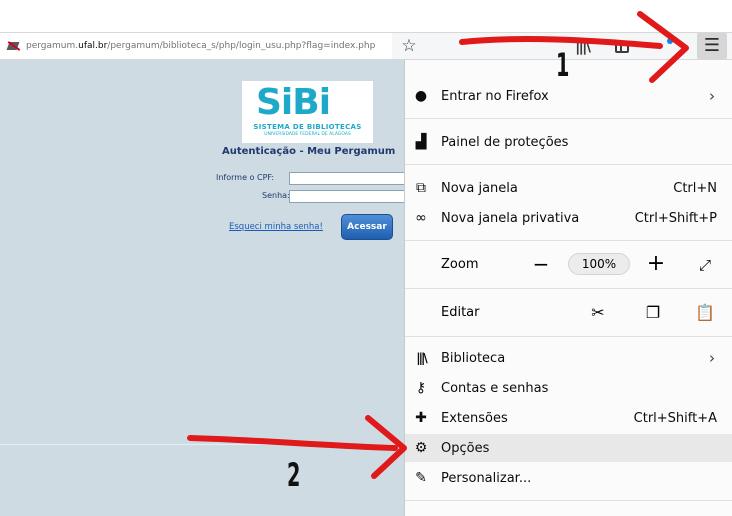  I want to click on menu-item-new-window: ⧉ Nova janela Ctrl+N, so click(568, 188).